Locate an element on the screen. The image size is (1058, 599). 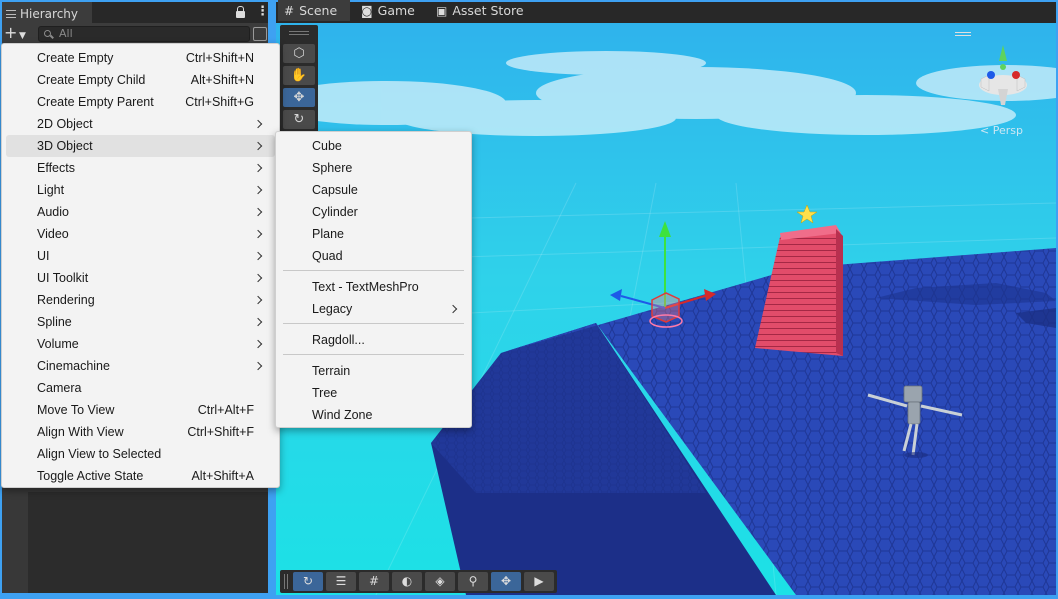
hand-tool-icon: ✋ is located at coordinates (299, 75).